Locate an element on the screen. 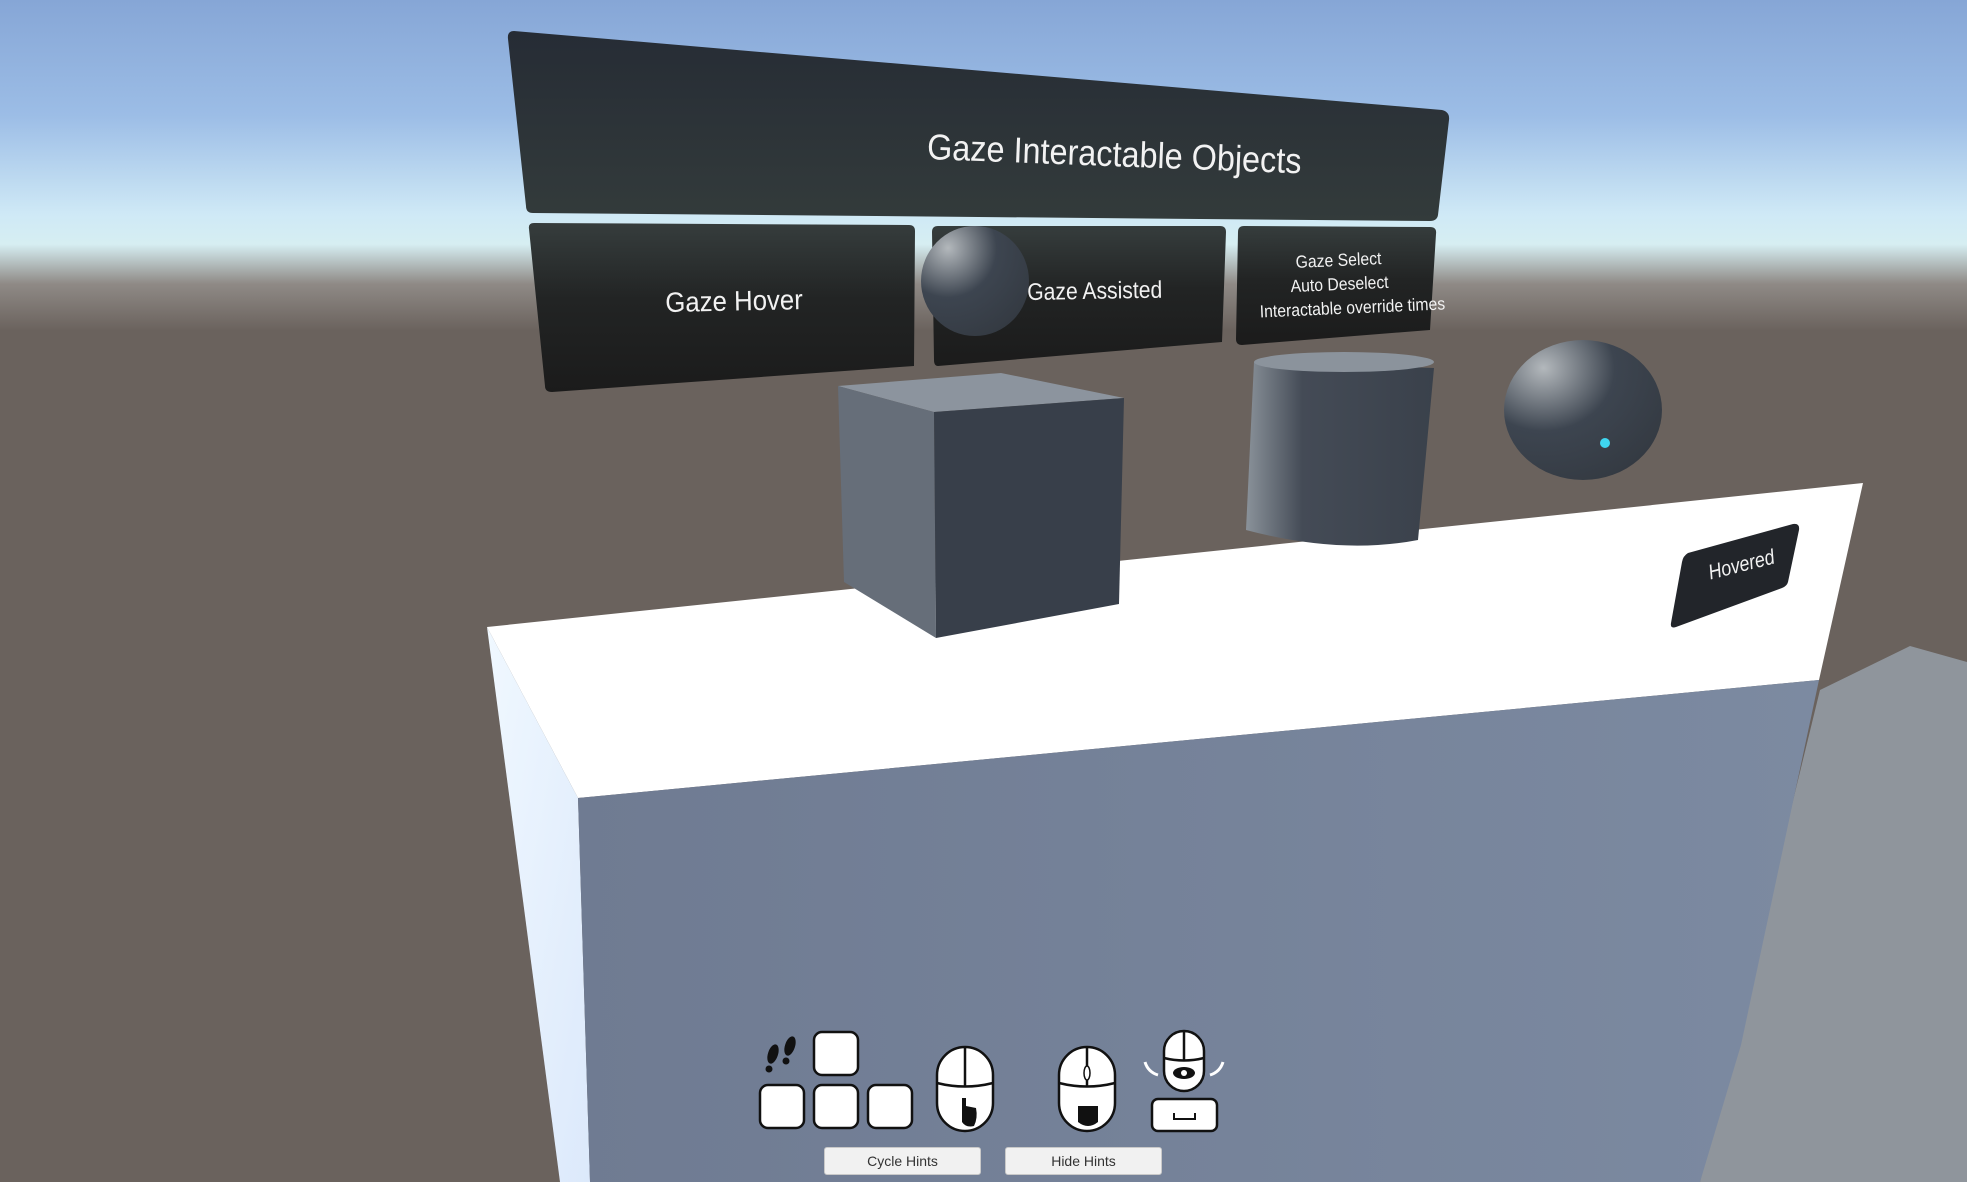  cylinder-top is located at coordinates (1344, 362).